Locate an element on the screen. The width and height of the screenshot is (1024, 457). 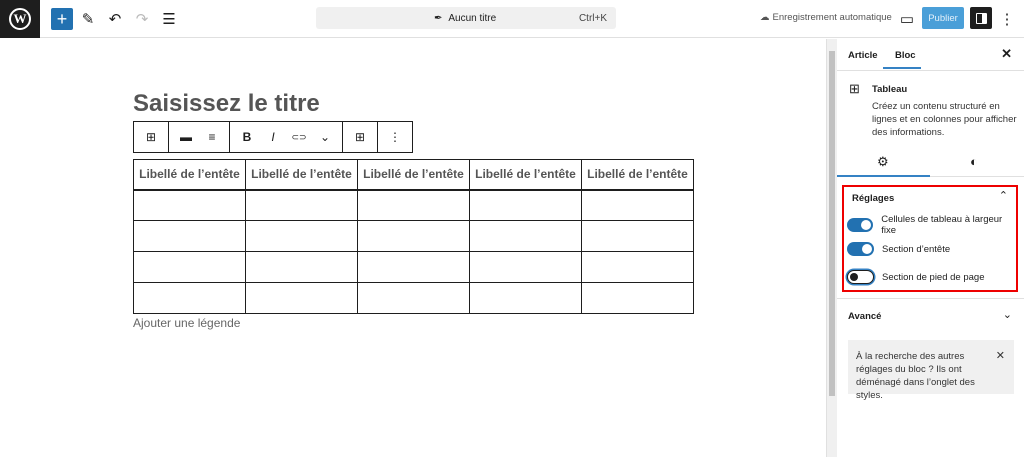
link-icon: ⊂⊃ is located at coordinates (299, 137).